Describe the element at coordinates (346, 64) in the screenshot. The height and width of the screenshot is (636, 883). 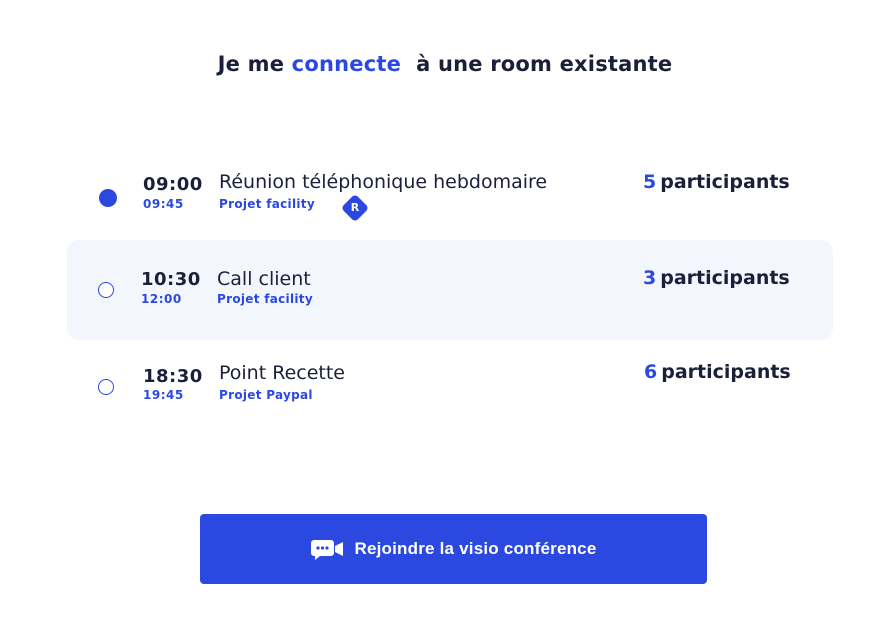
I see `title-accent: connecte` at that location.